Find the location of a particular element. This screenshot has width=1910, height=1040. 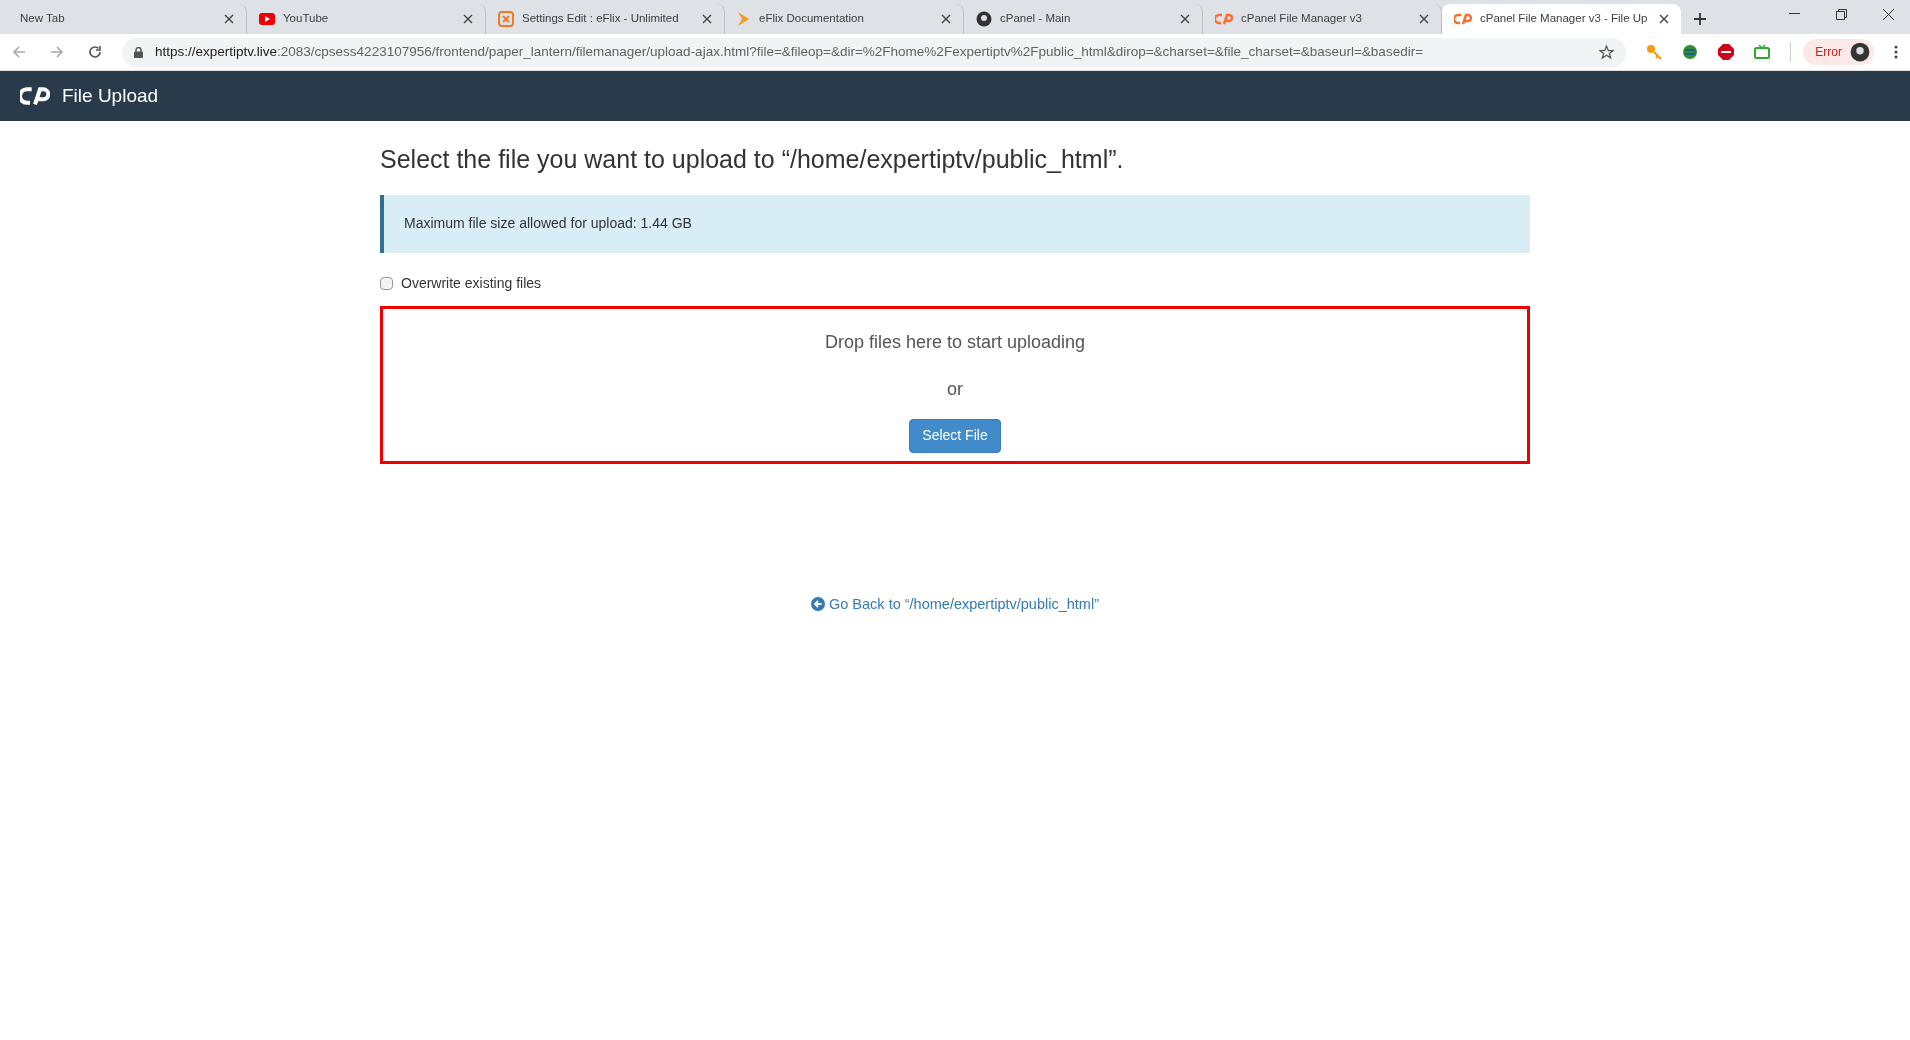

drop-prompt: Drop files here to start uploading is located at coordinates (955, 342).